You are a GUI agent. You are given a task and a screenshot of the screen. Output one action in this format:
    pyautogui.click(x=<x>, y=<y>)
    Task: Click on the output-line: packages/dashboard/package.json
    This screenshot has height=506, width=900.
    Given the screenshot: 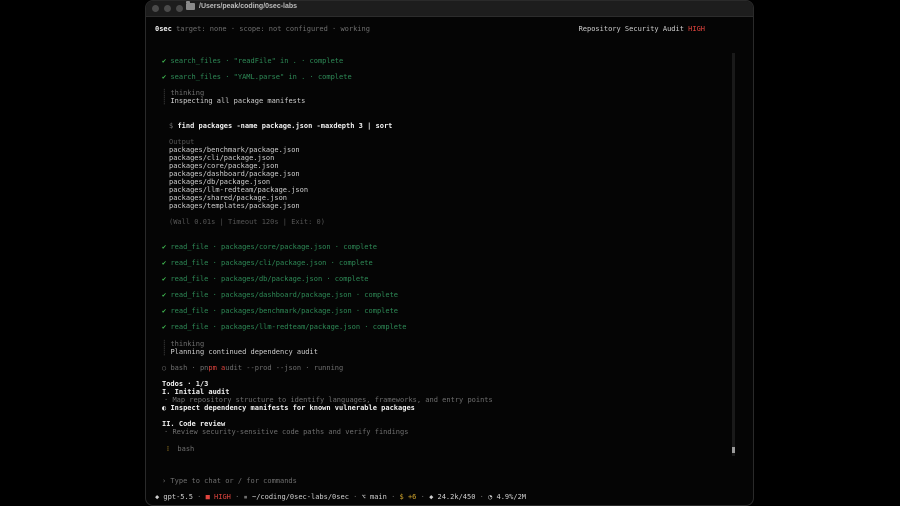 What is the action you would take?
    pyautogui.click(x=234, y=174)
    